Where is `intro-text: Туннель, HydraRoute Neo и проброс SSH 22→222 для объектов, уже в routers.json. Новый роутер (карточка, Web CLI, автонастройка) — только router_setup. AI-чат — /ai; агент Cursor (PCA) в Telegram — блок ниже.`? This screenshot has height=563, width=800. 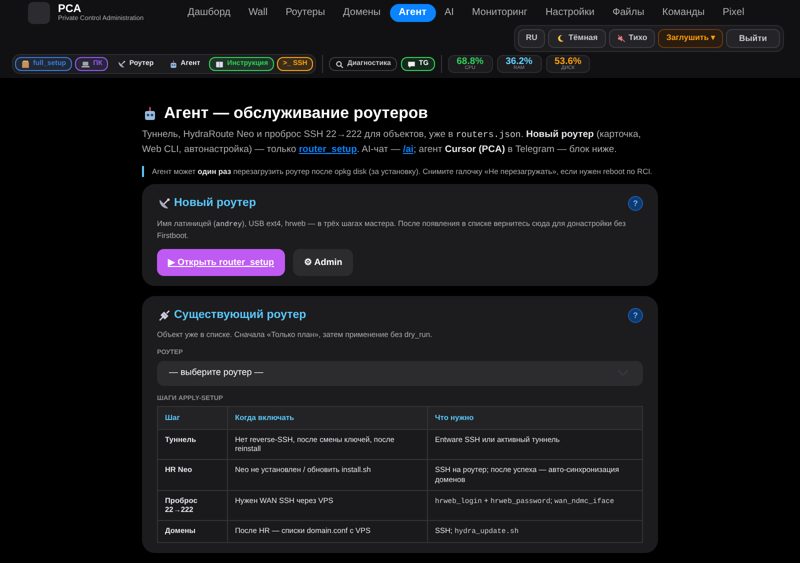 intro-text: Туннель, HydraRoute Neo и проброс SSH 22→222 для объектов, уже в routers.json. Новый роутер (карточка, Web CLI, автонастройка) — только router_setup. AI-чат — /ai; агент Cursor (PCA) в Telegram — блок ниже. is located at coordinates (392, 143).